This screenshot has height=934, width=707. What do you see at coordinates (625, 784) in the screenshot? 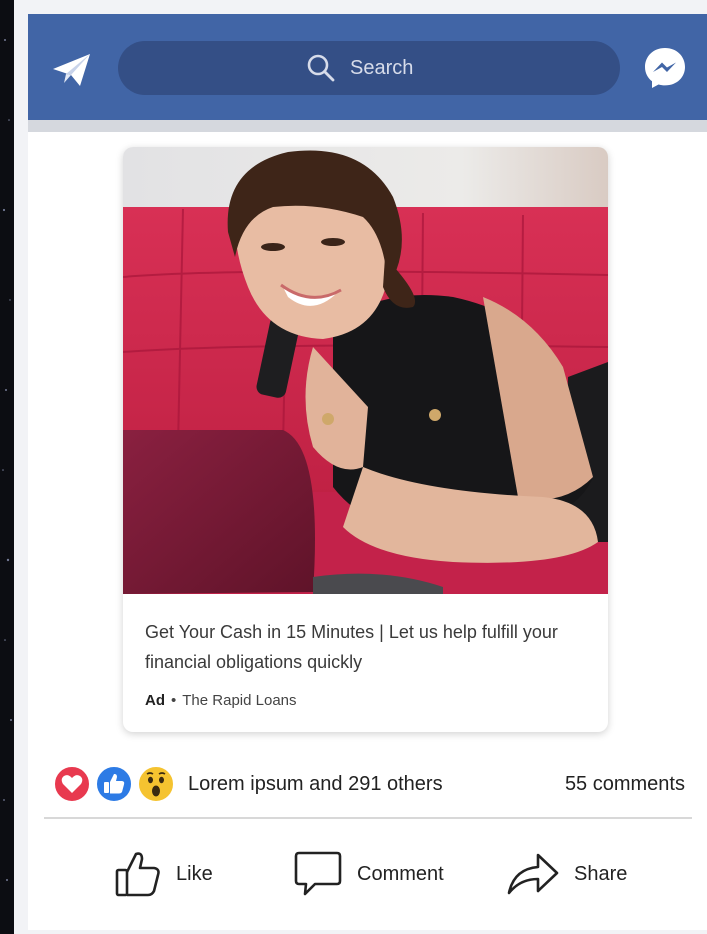
I see `comment-count: 55 comments` at bounding box center [625, 784].